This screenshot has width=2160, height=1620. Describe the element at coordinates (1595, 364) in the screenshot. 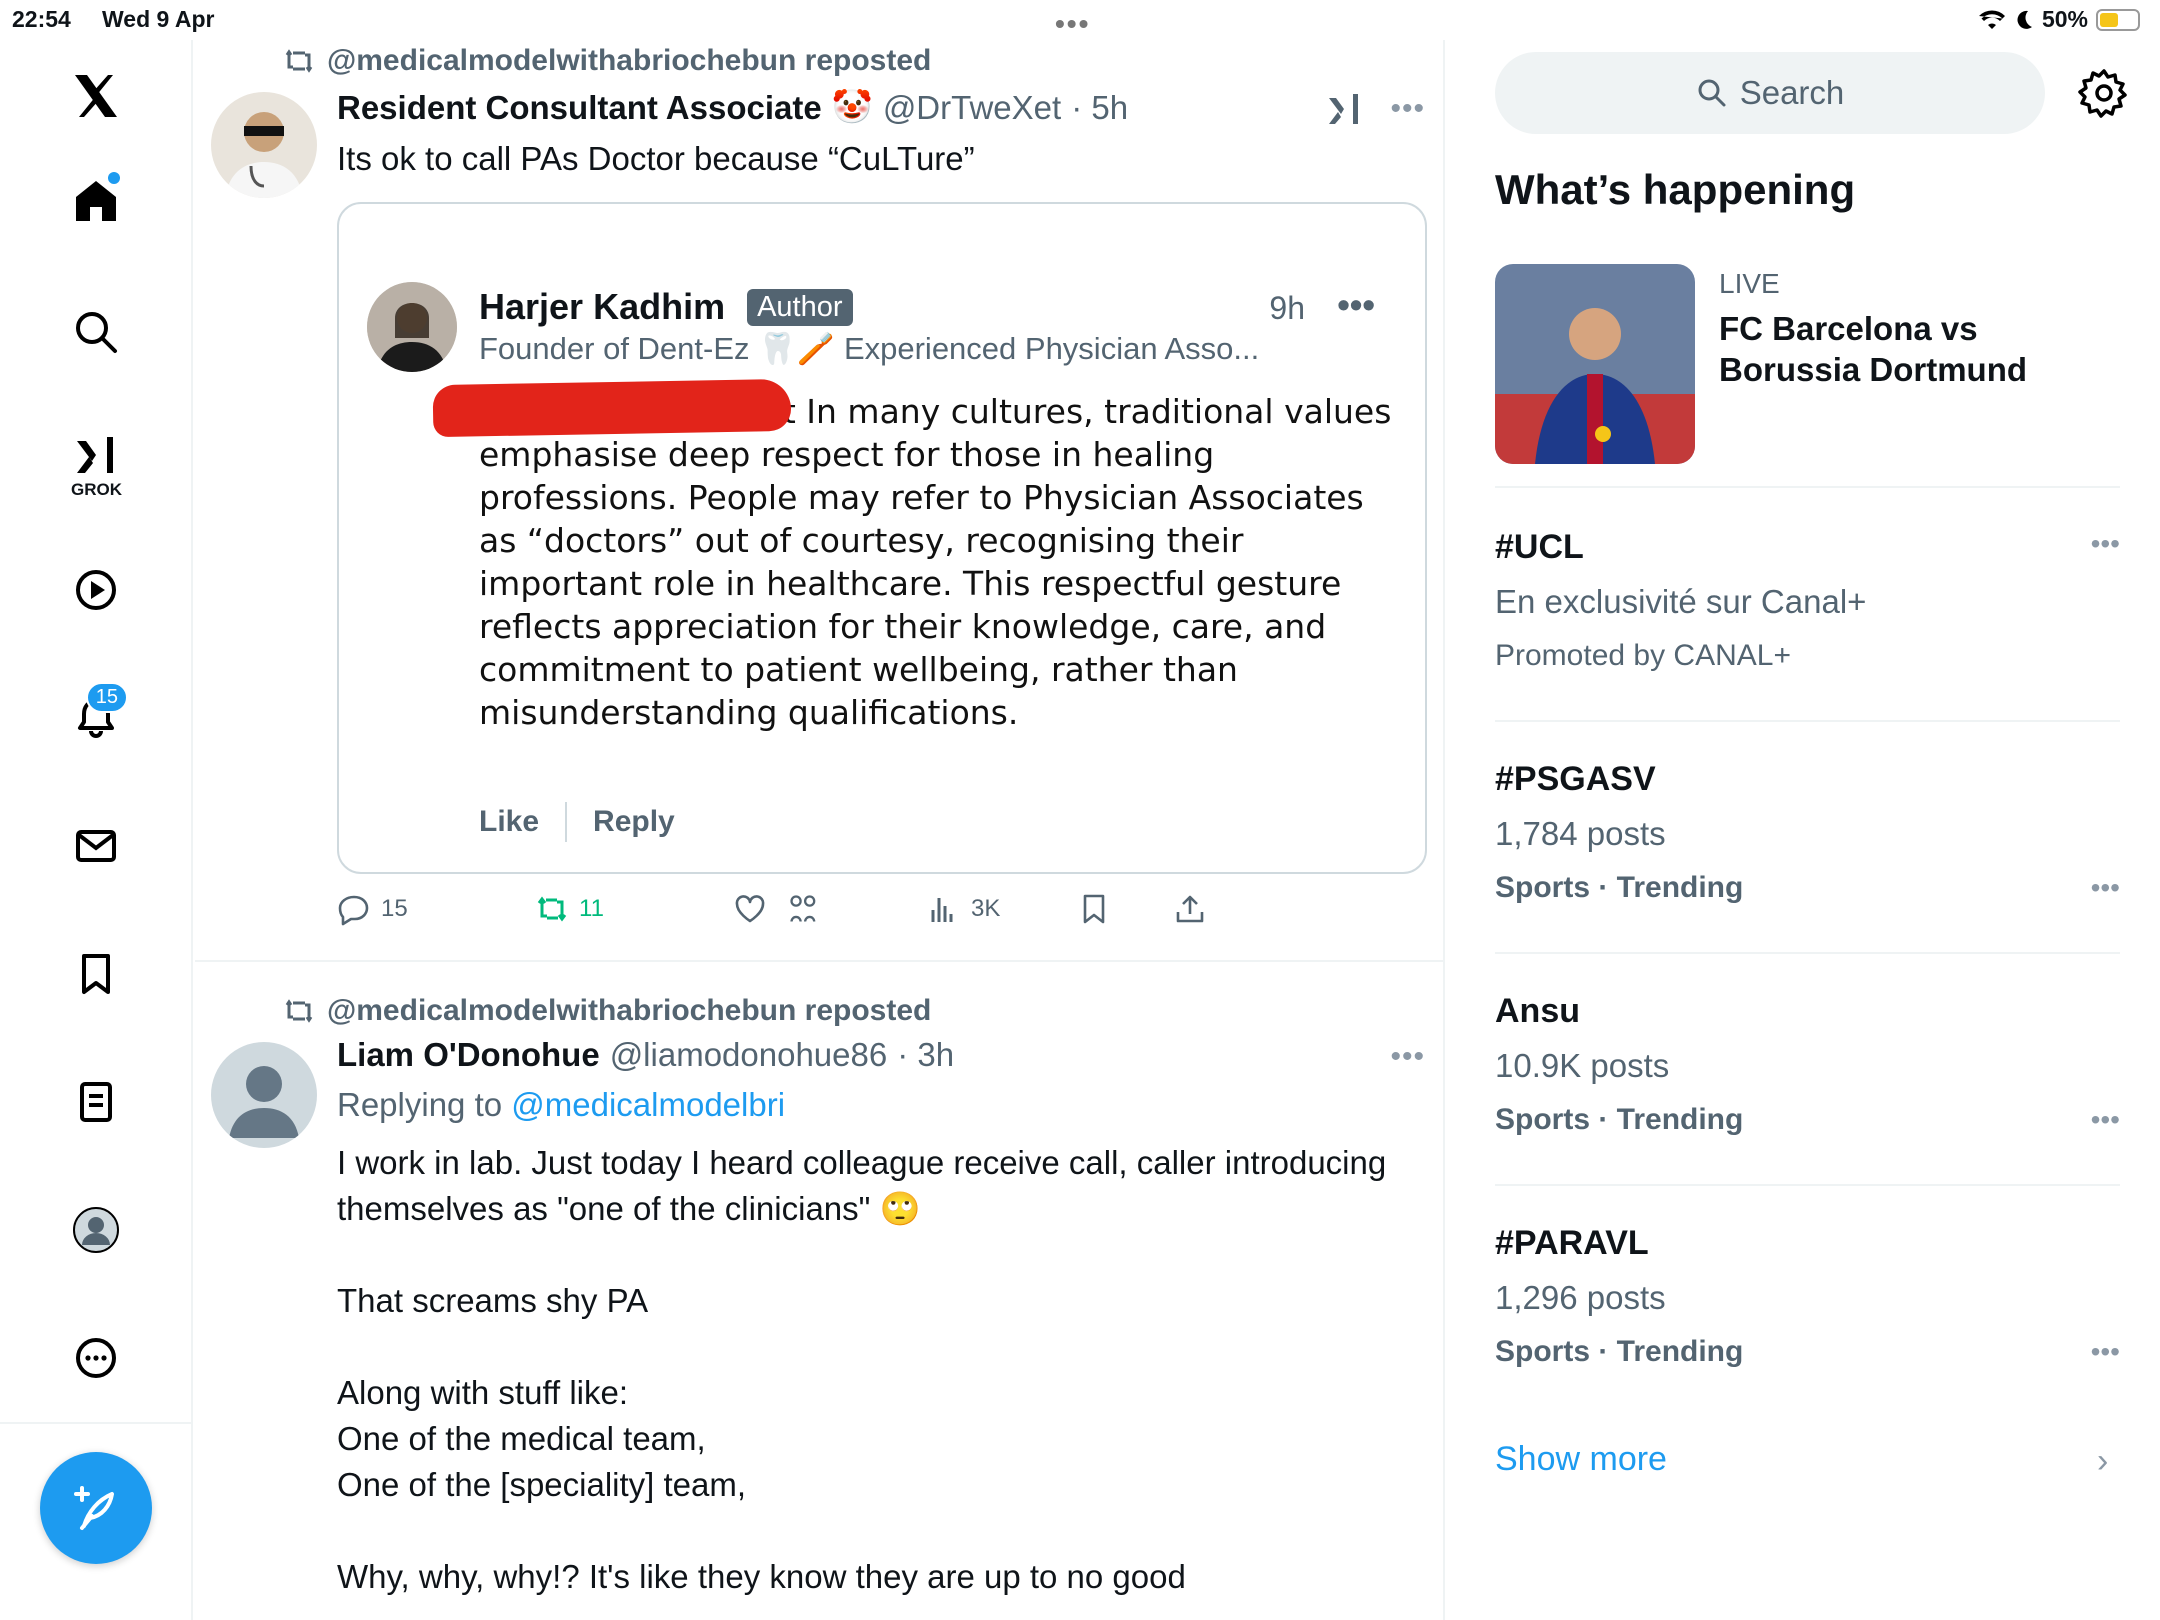

I see `live-event-image` at that location.